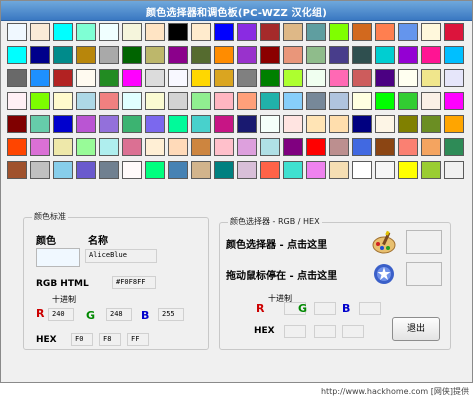 This screenshot has height=400, width=473. What do you see at coordinates (416, 329) in the screenshot?
I see `exit-button: 退出` at bounding box center [416, 329].